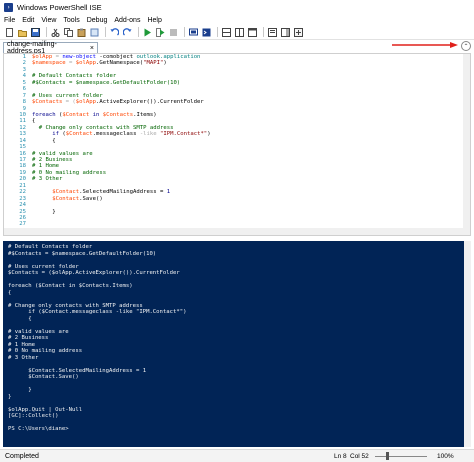 The width and height of the screenshot is (474, 462). Describe the element at coordinates (62, 134) in the screenshot. I see `code-token: (` at that location.